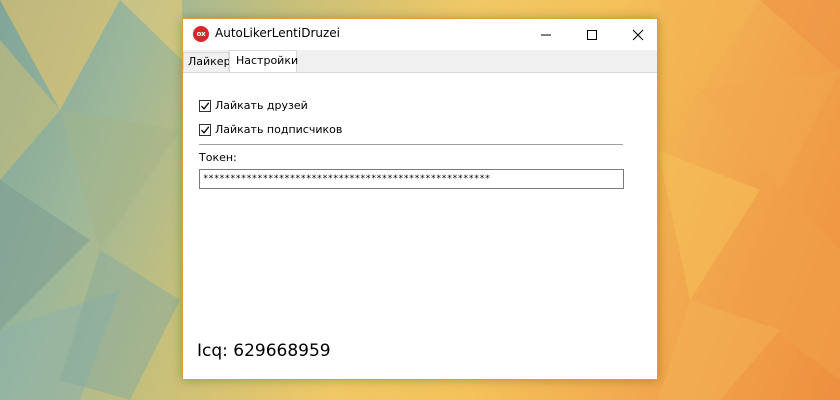  I want to click on tab-strip: Лайкер Настройки, so click(420, 61).